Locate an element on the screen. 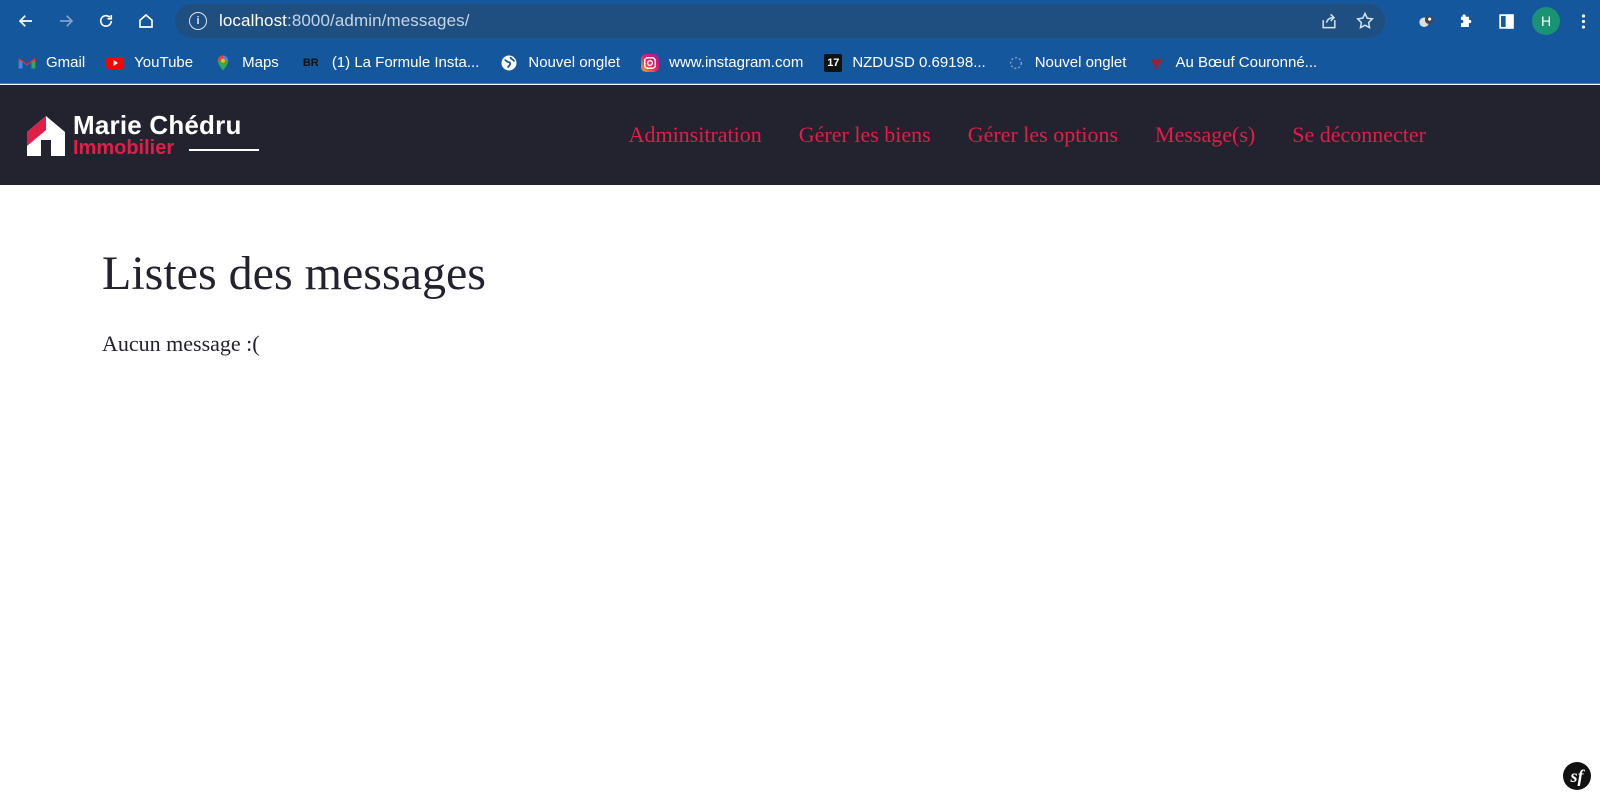  instagram-icon is located at coordinates (650, 62).